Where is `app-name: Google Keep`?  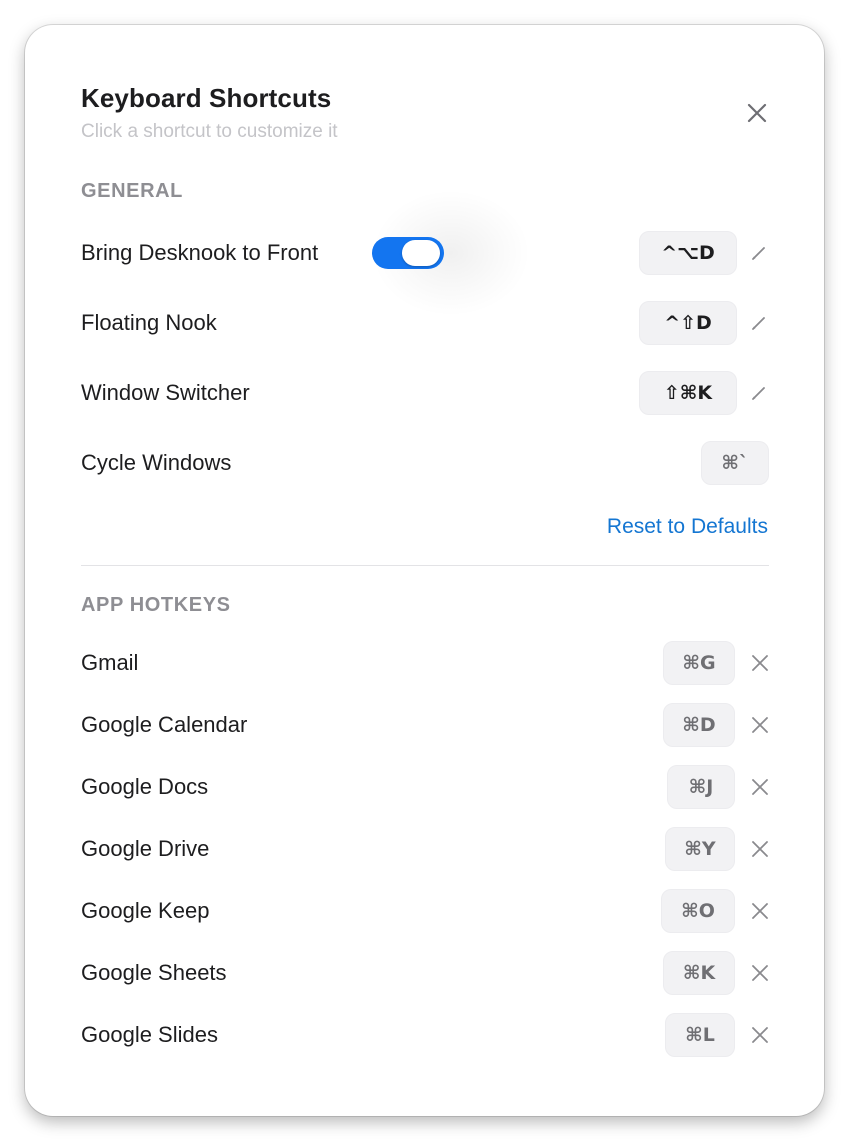 app-name: Google Keep is located at coordinates (145, 910).